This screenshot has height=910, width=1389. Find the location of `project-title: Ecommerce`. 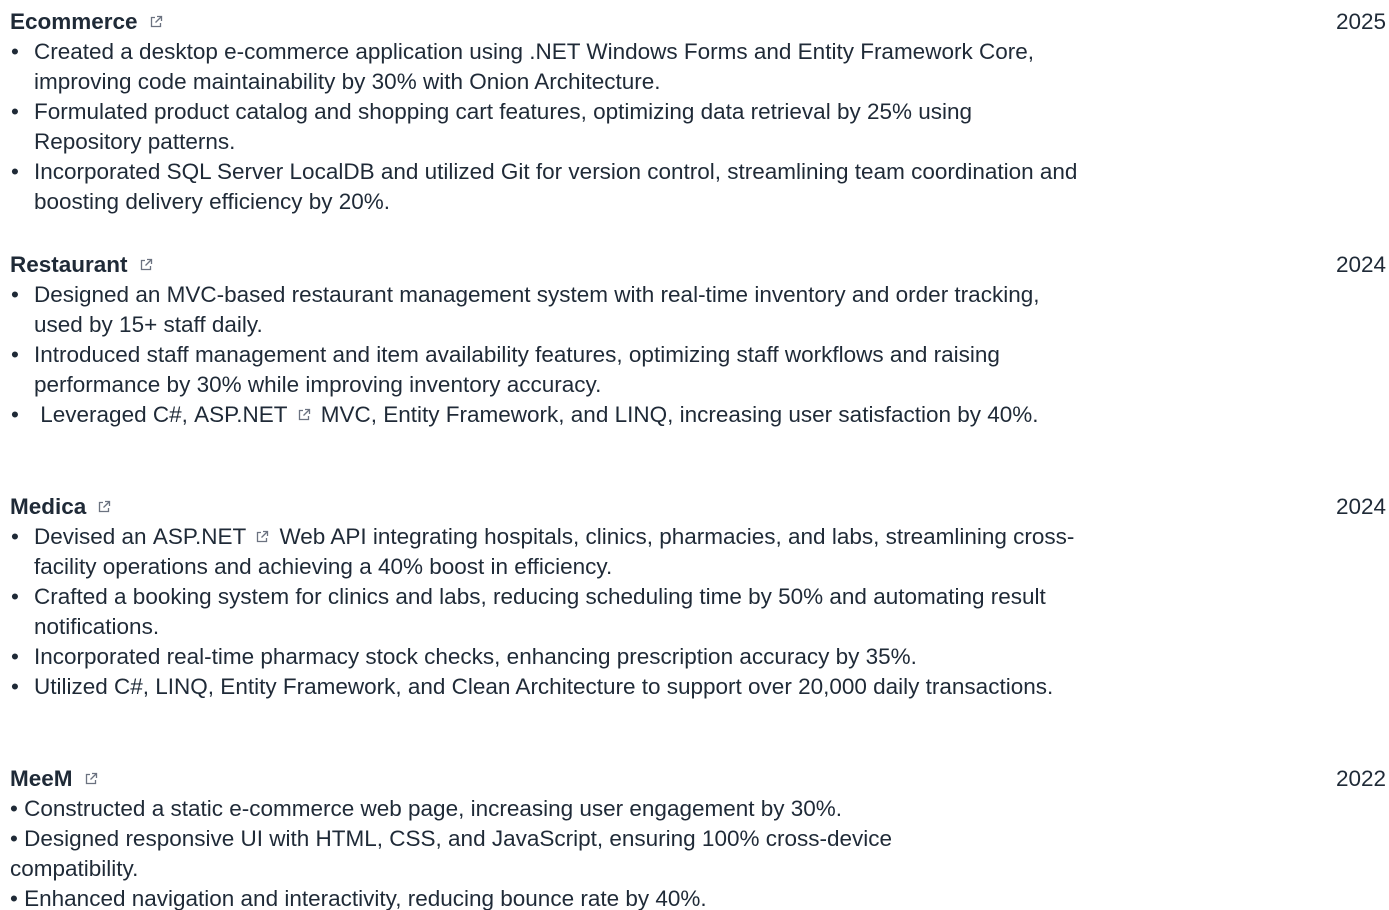

project-title: Ecommerce is located at coordinates (74, 21).